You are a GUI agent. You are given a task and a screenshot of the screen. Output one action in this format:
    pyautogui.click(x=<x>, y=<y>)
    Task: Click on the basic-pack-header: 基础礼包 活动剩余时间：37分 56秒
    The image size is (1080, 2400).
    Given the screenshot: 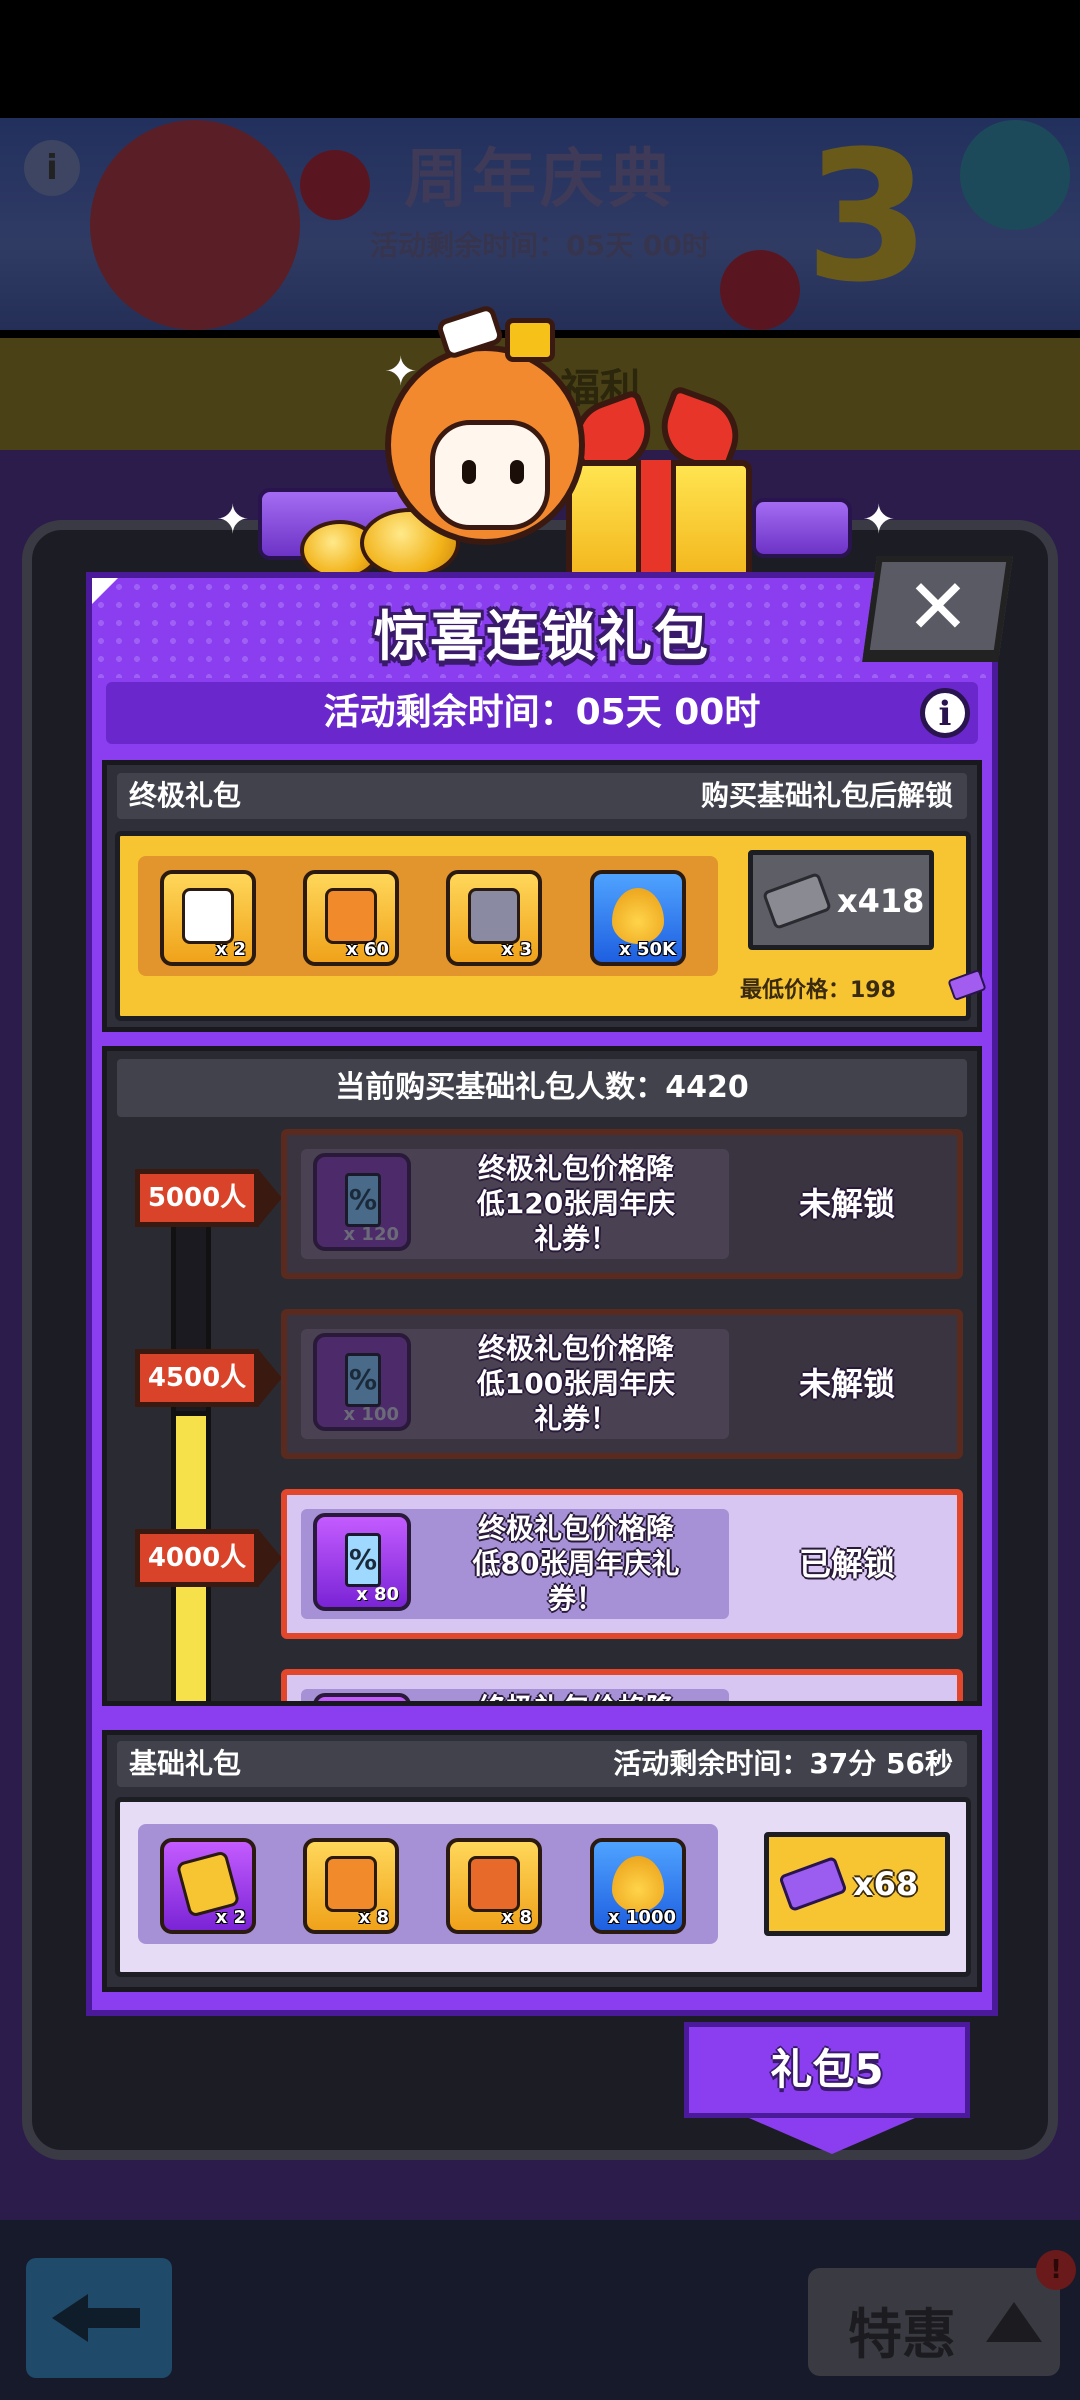 What is the action you would take?
    pyautogui.click(x=542, y=1764)
    